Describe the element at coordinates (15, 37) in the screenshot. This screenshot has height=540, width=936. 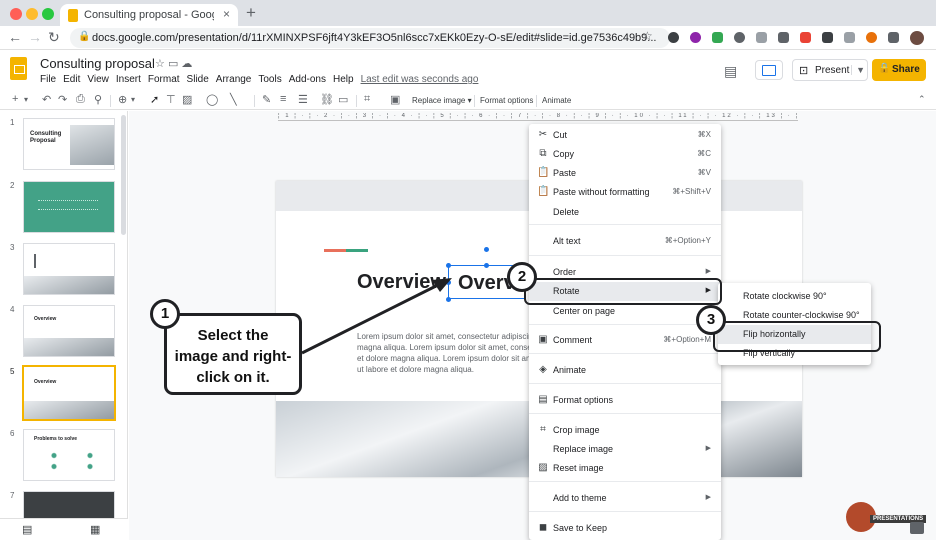
I see `back-icon: ←` at that location.